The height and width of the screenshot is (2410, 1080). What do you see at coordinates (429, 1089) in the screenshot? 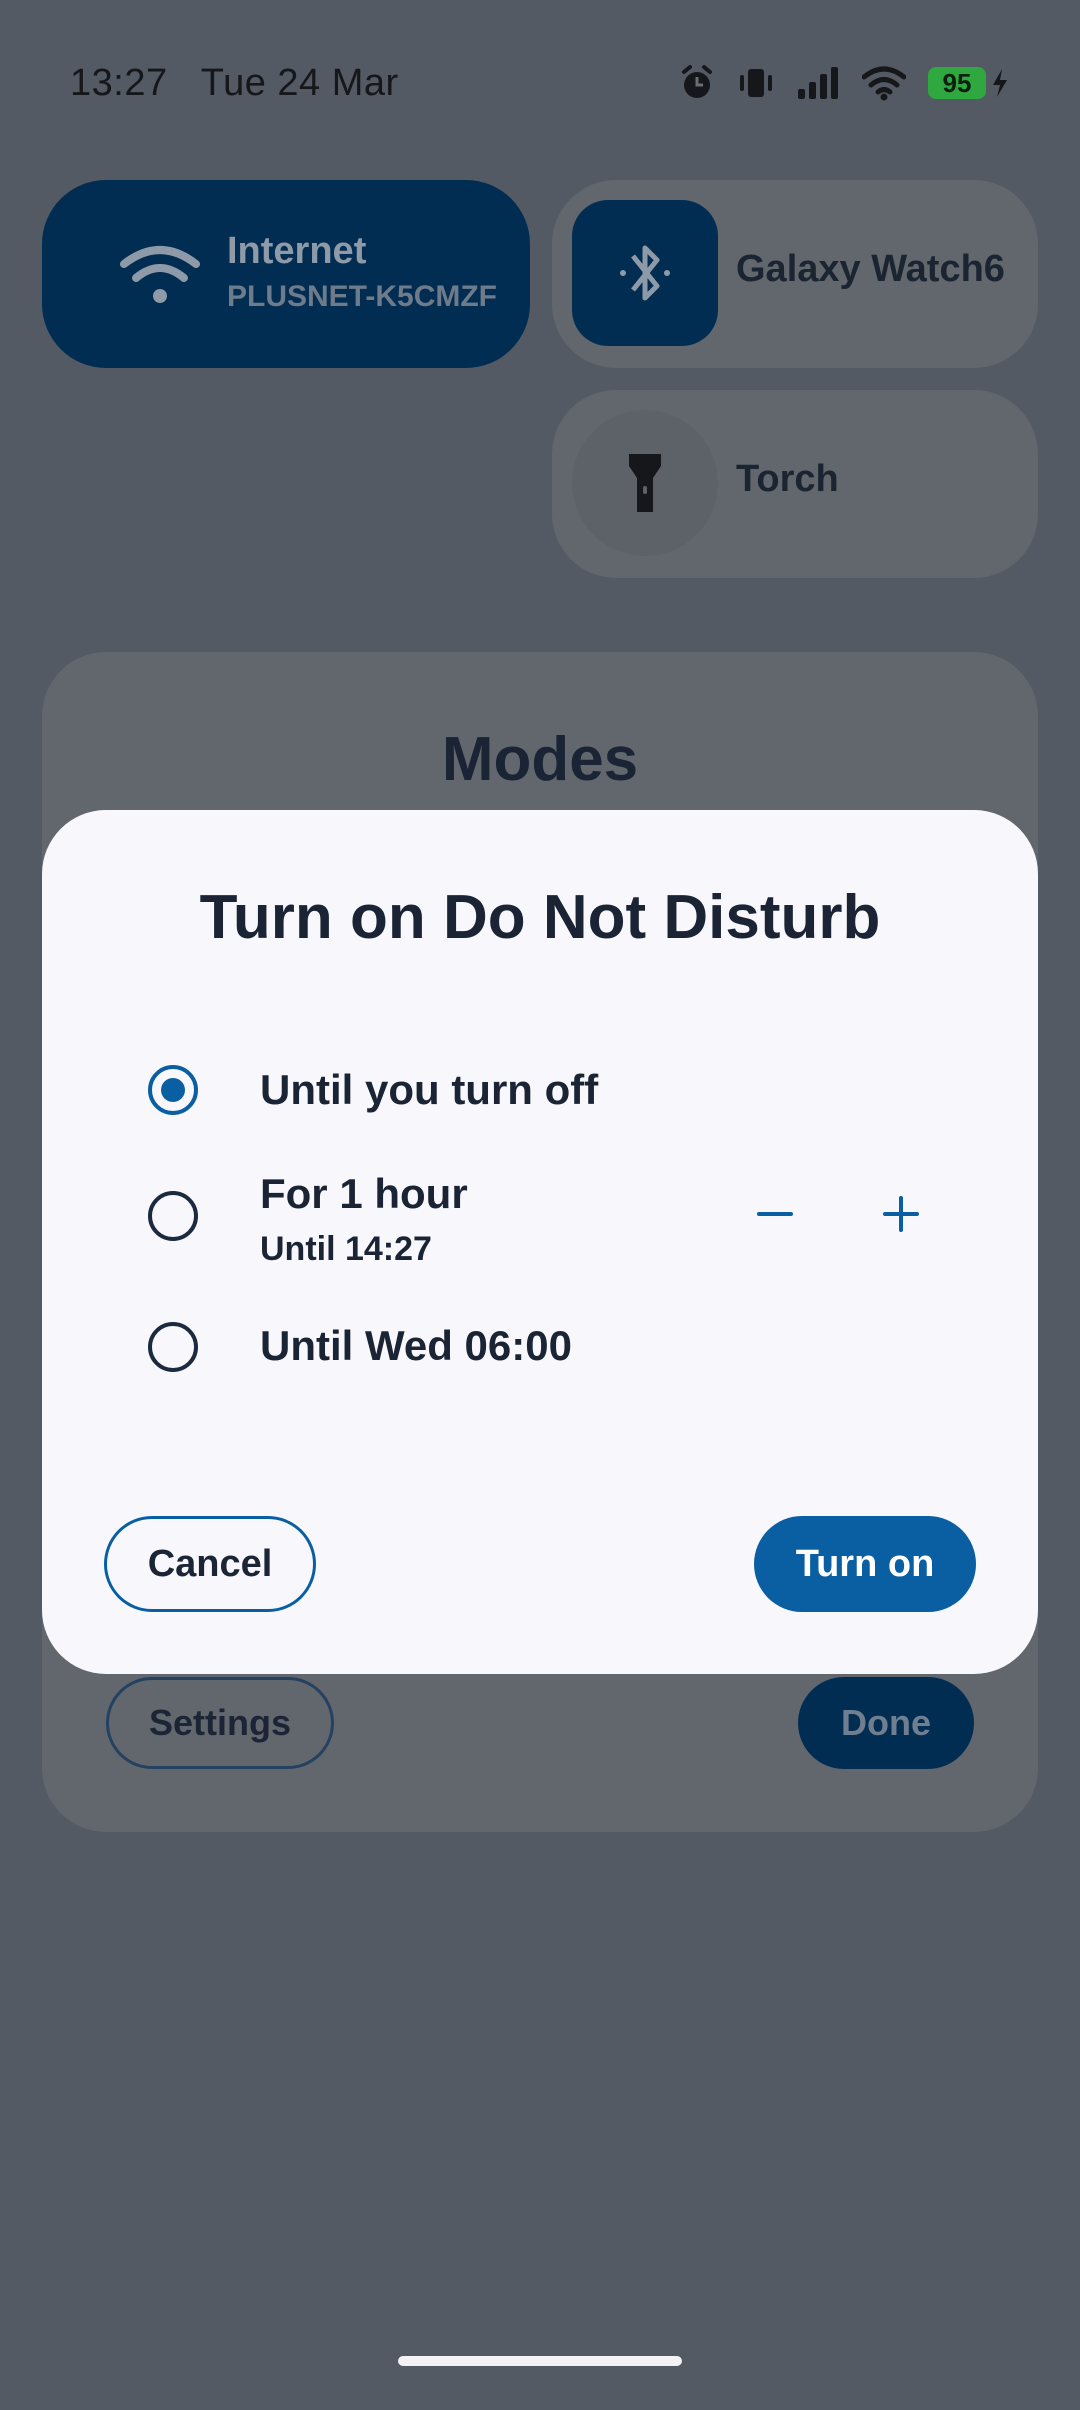
I see `option-label: Until you turn off` at bounding box center [429, 1089].